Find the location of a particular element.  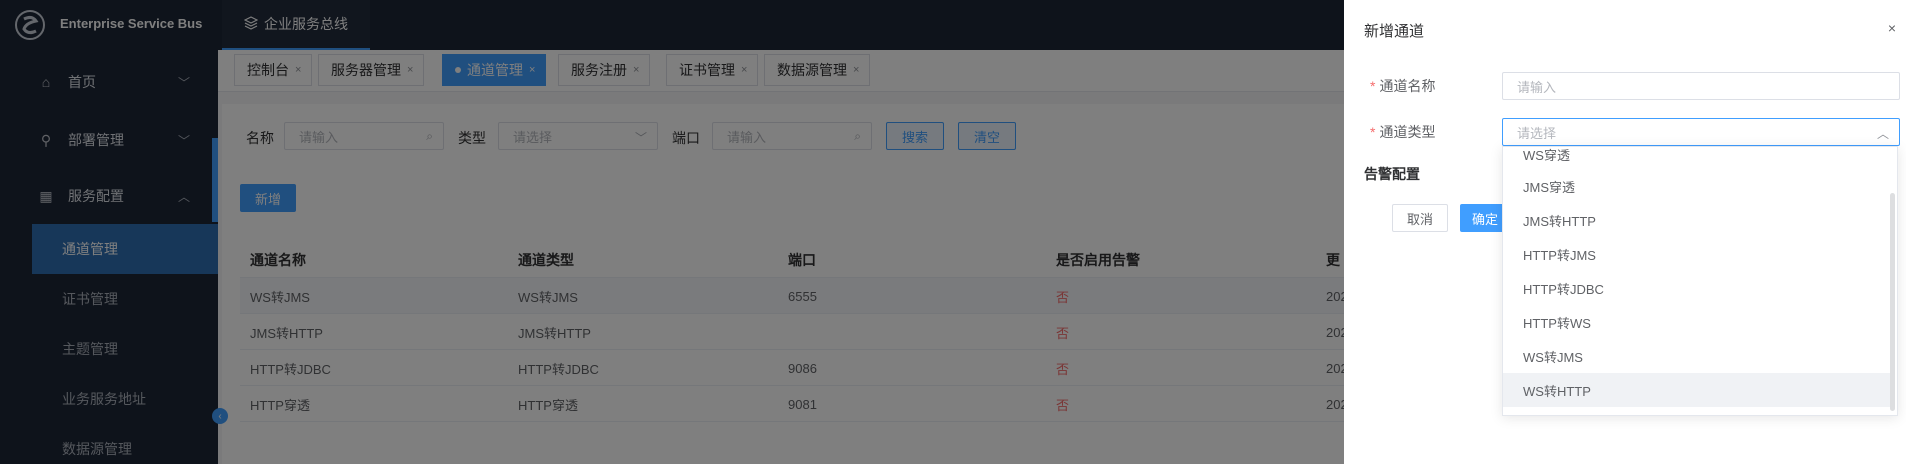

channel-name-input: 请输入 is located at coordinates (1701, 86).